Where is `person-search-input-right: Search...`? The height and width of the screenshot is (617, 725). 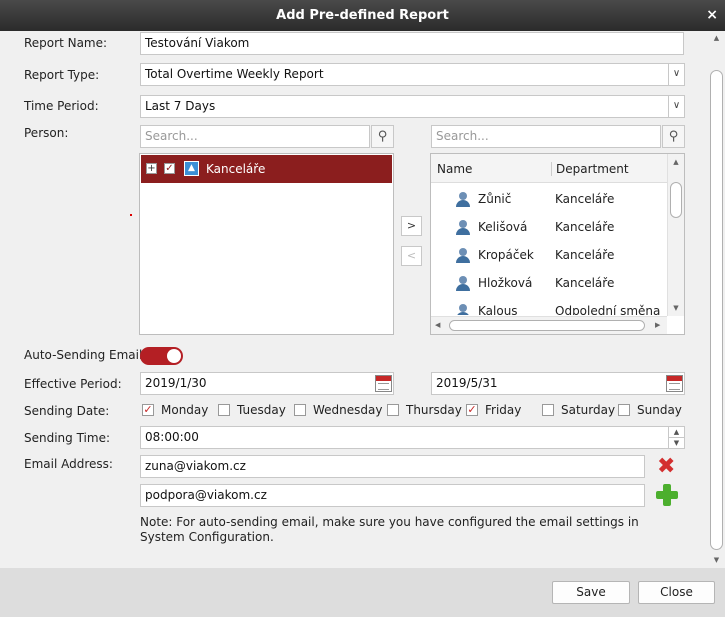 person-search-input-right: Search... is located at coordinates (546, 136).